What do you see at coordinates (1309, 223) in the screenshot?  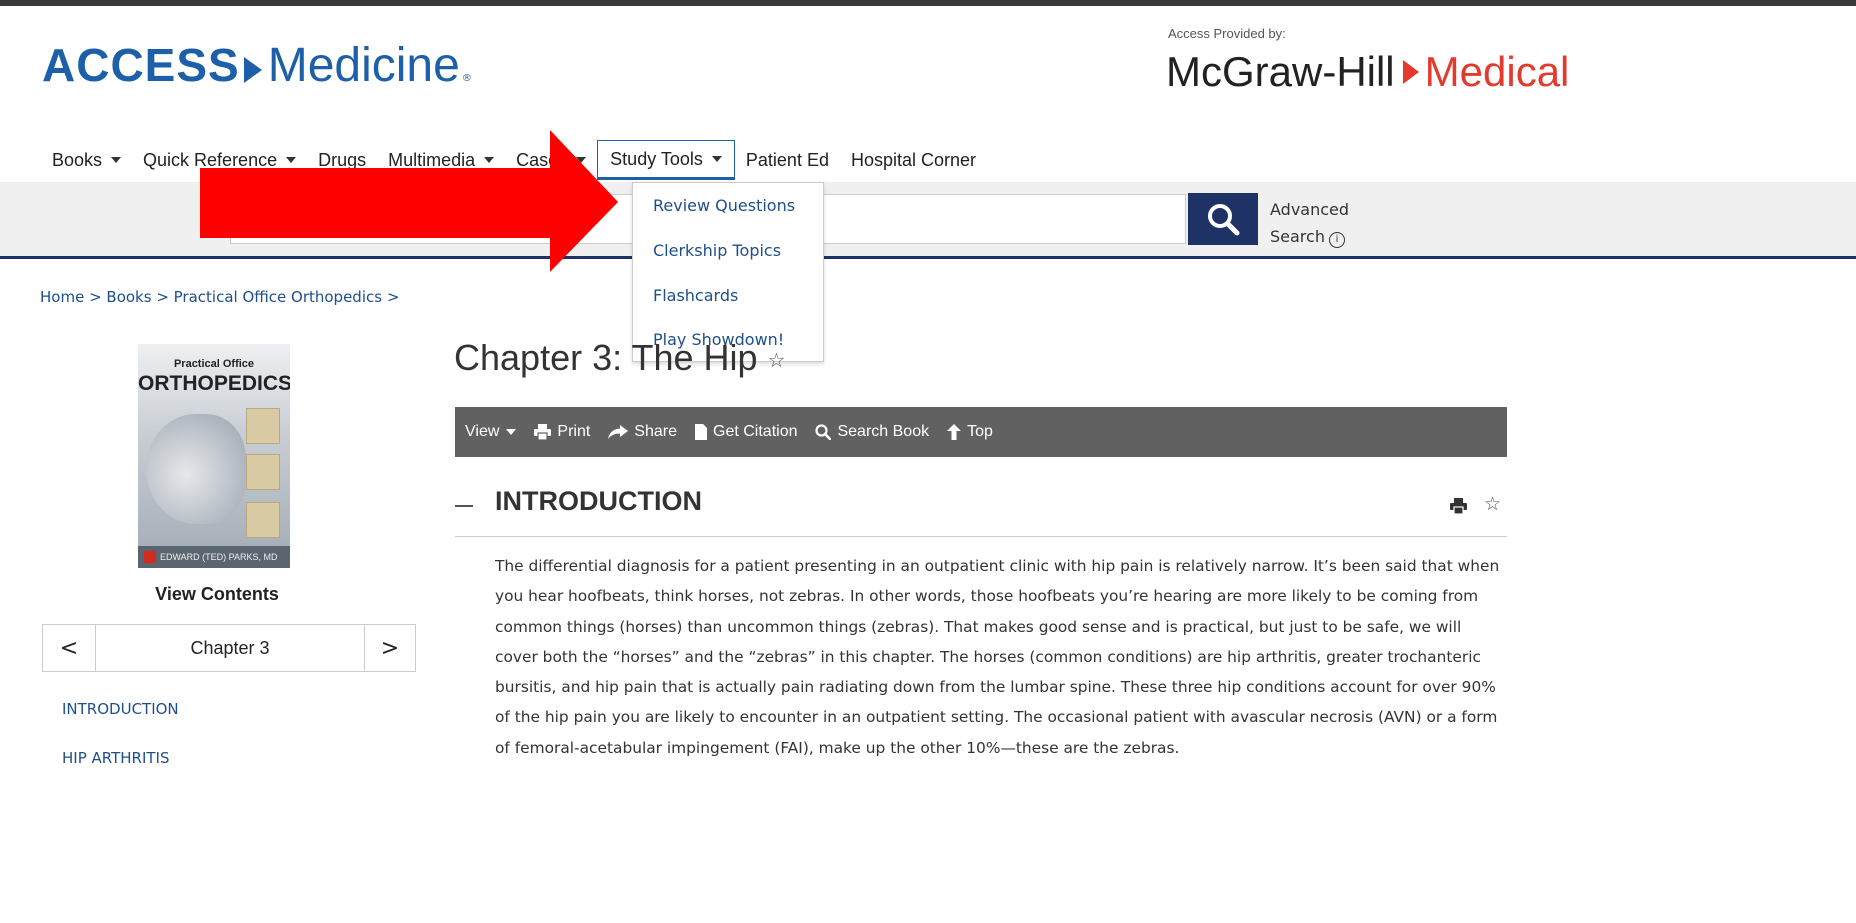 I see `advanced-search-link: Advanced Search i` at bounding box center [1309, 223].